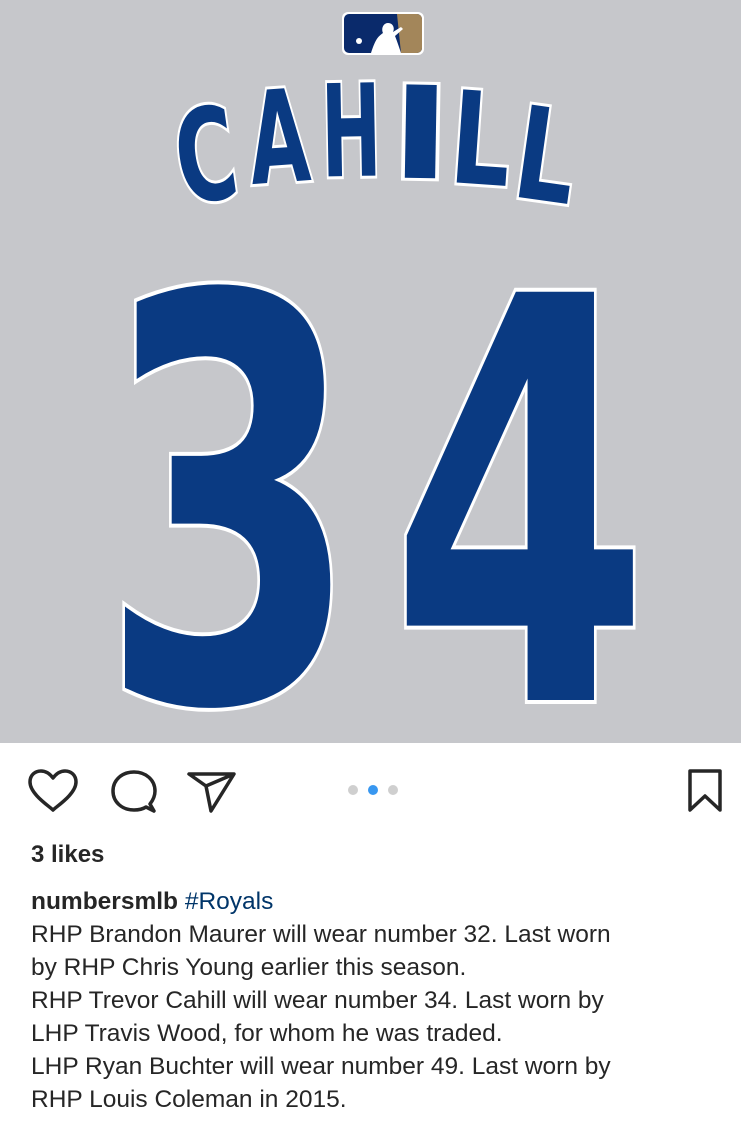 Image resolution: width=741 pixels, height=1123 pixels. I want to click on carousel-dot-active, so click(373, 790).